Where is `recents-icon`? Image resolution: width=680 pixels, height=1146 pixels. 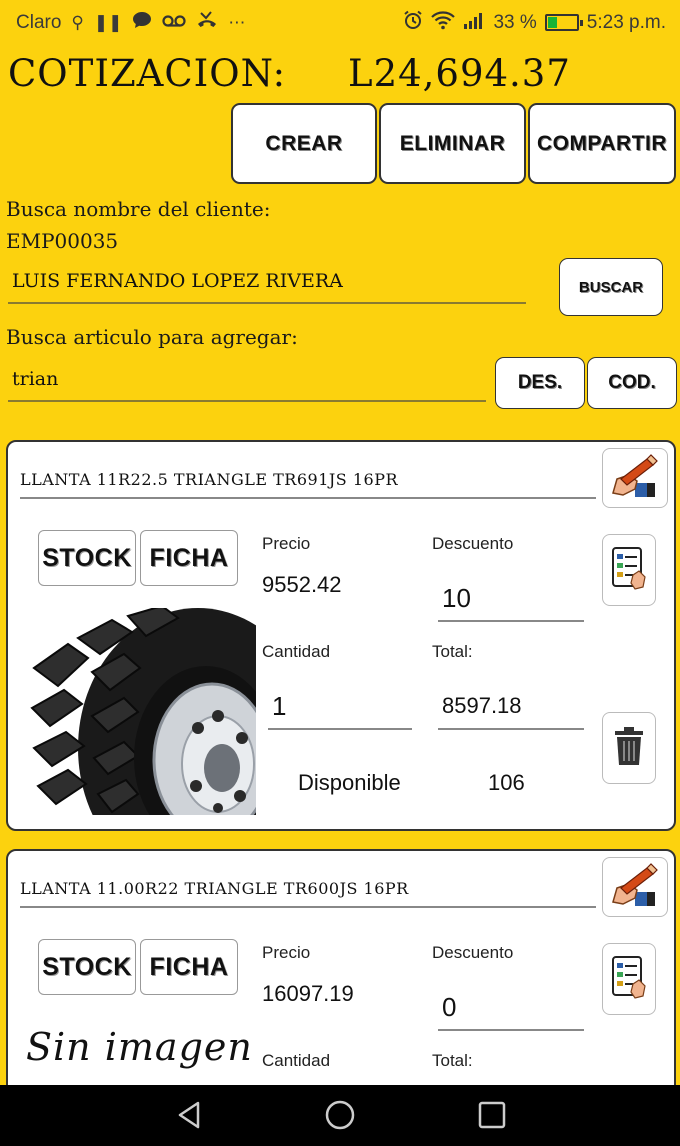 recents-icon is located at coordinates (492, 1115).